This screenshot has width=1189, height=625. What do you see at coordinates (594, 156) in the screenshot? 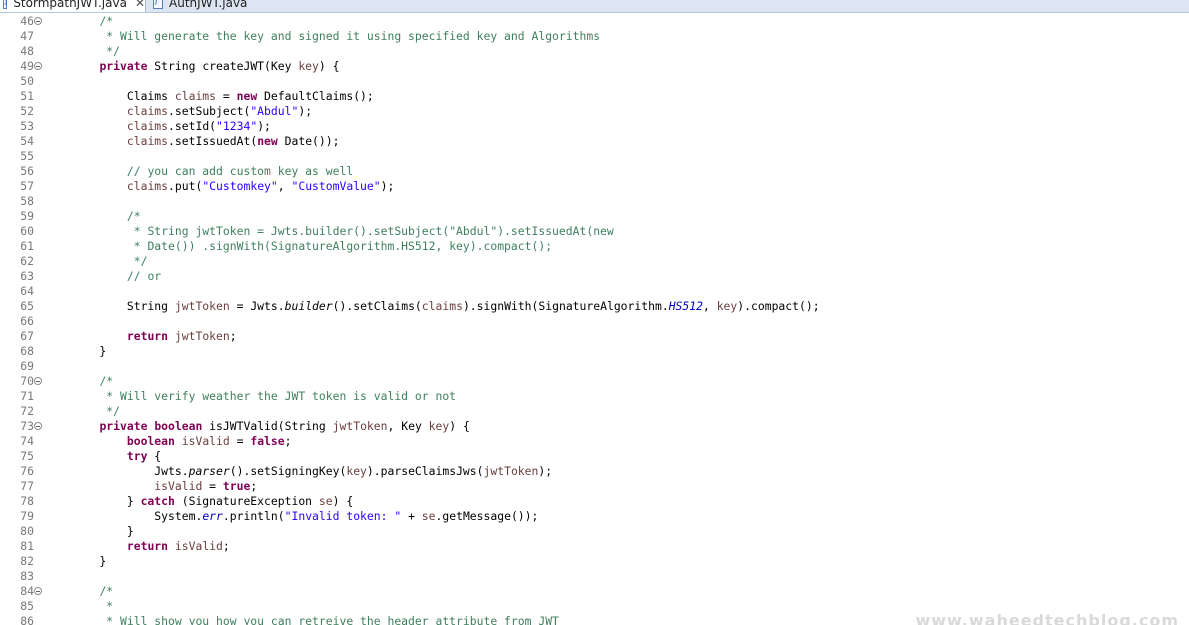
I see `code-line: 55` at bounding box center [594, 156].